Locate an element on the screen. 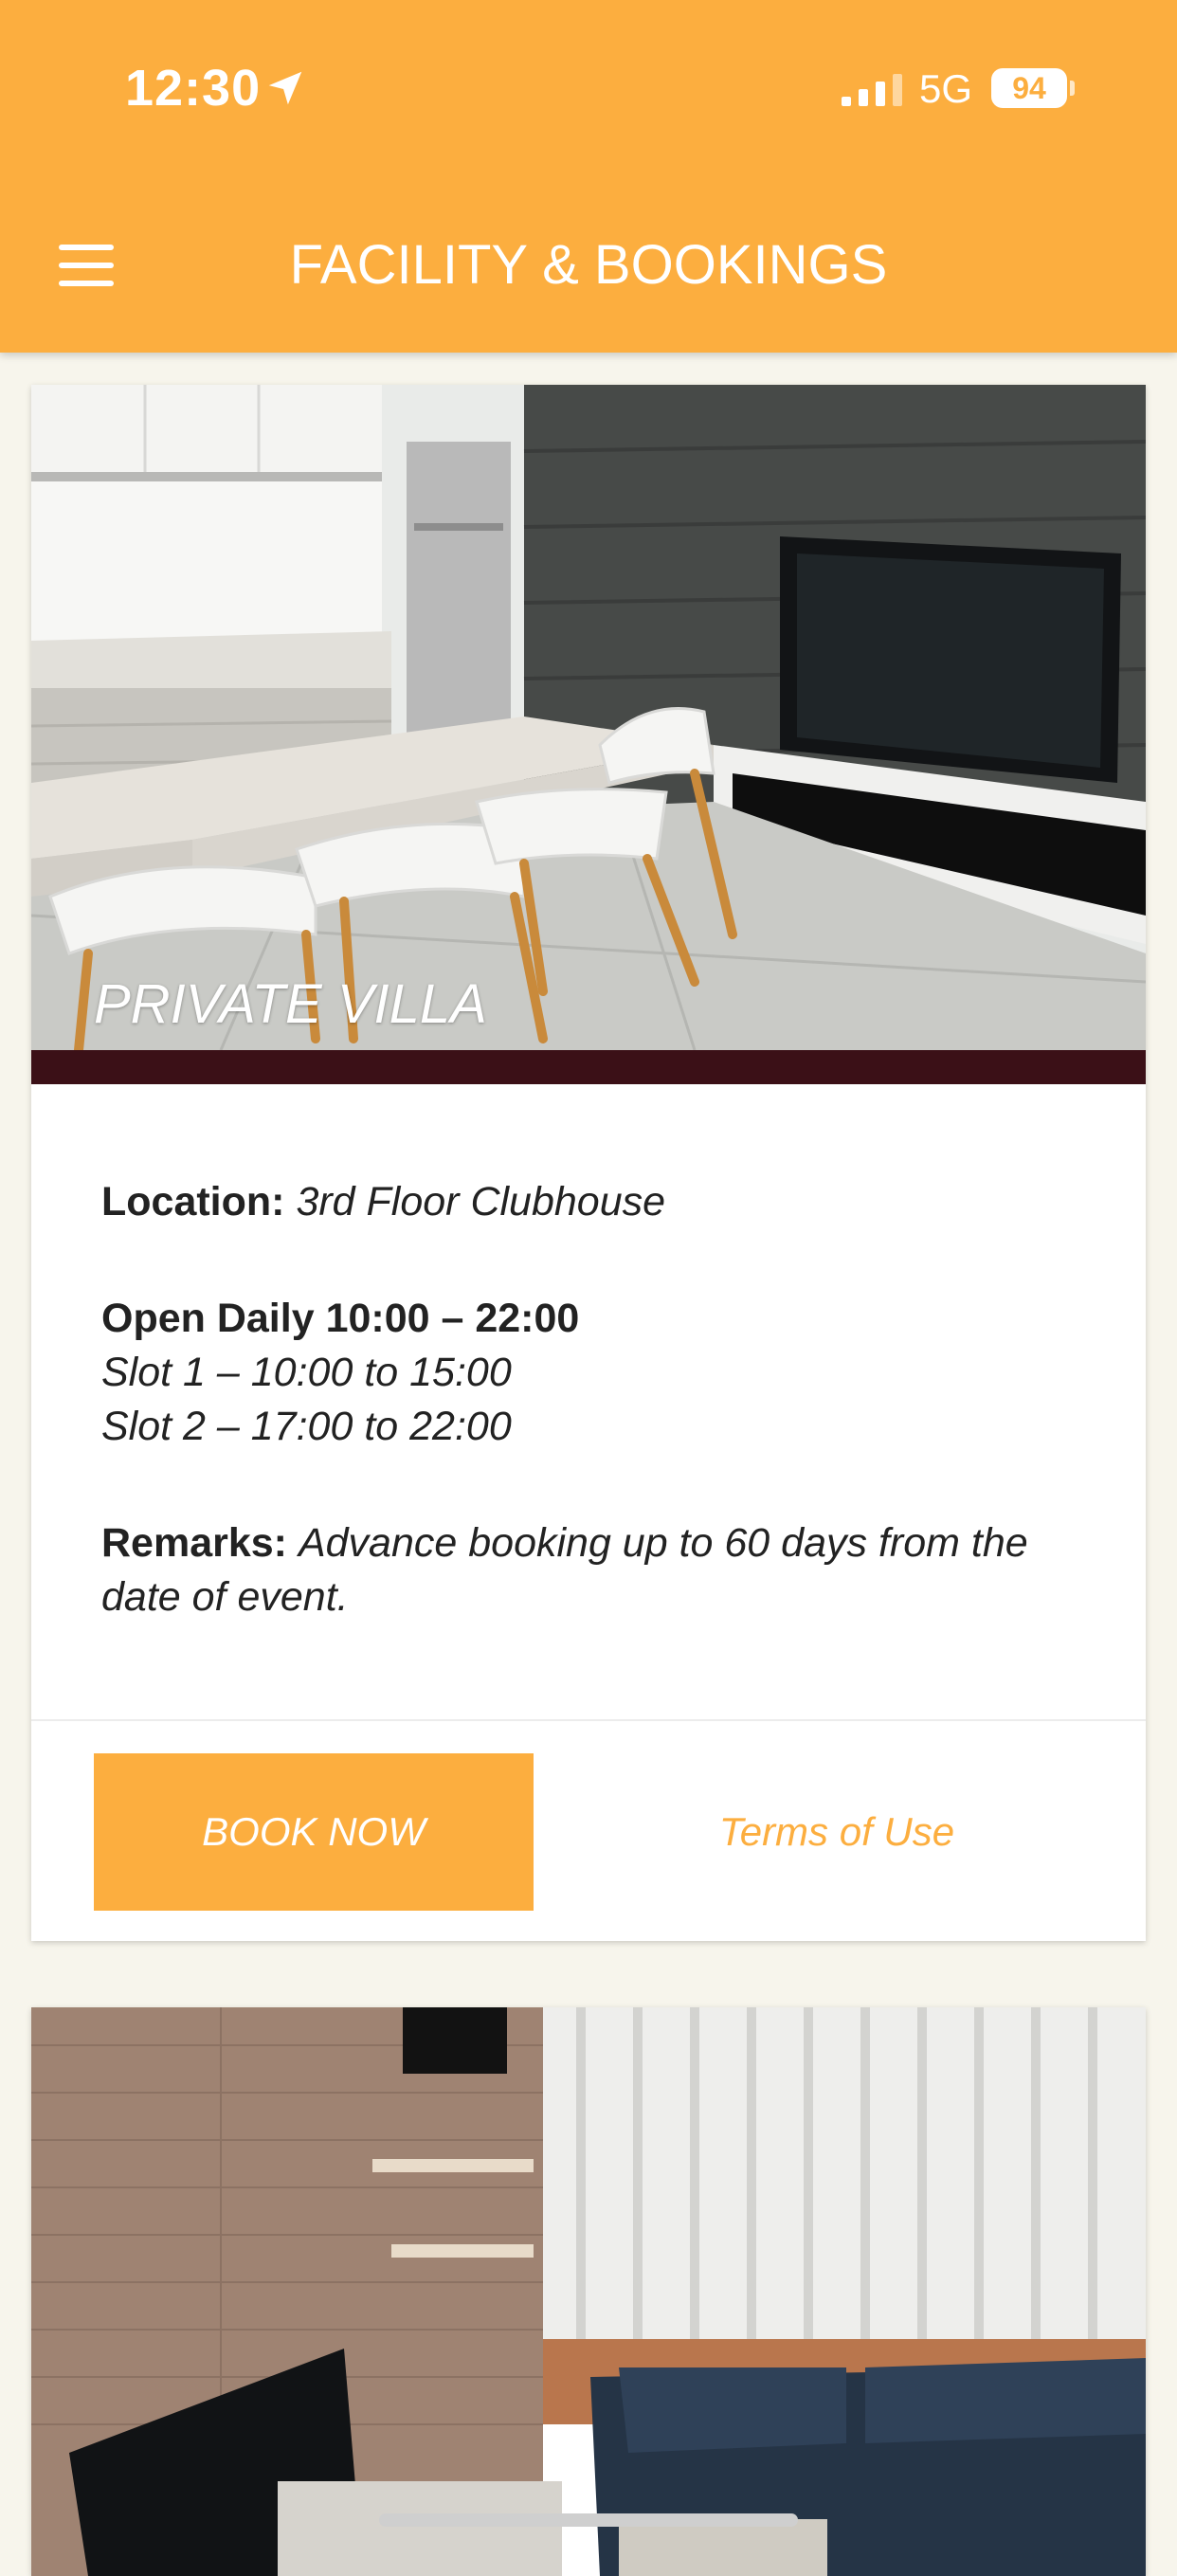  network-label: 5G is located at coordinates (946, 88).